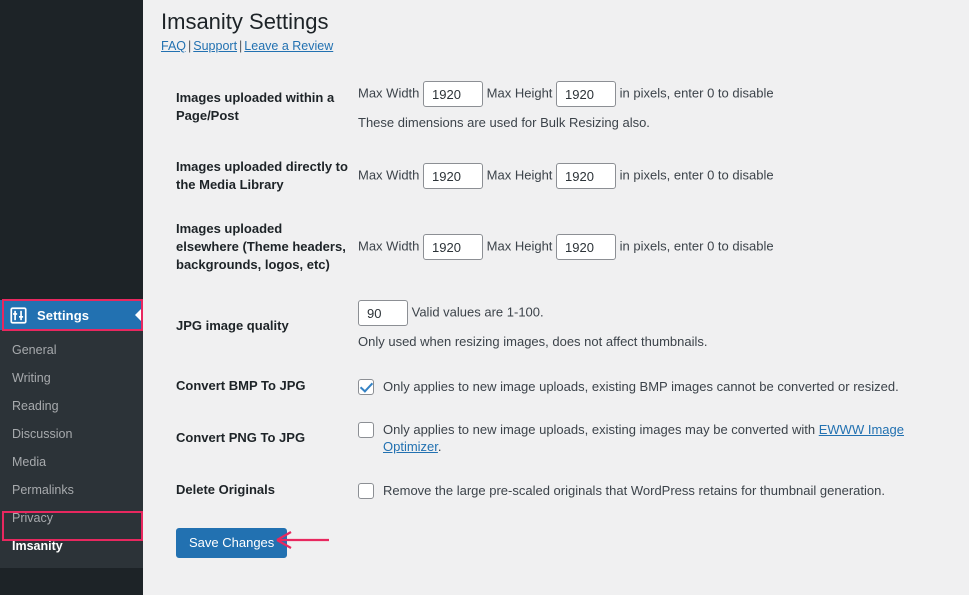 The image size is (969, 595). Describe the element at coordinates (37, 546) in the screenshot. I see `sidebar-item-imsanity-label: Imsanity` at that location.